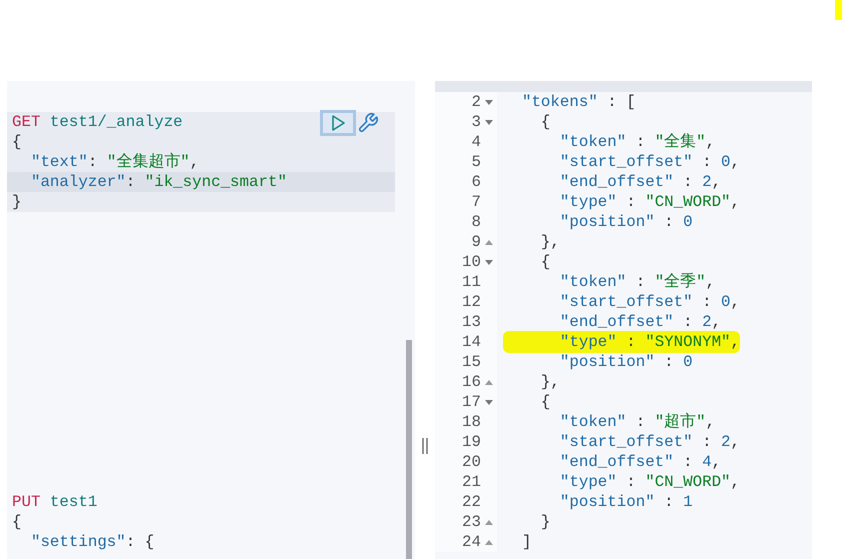 The width and height of the screenshot is (844, 559). What do you see at coordinates (471, 362) in the screenshot?
I see `line-number: 15` at bounding box center [471, 362].